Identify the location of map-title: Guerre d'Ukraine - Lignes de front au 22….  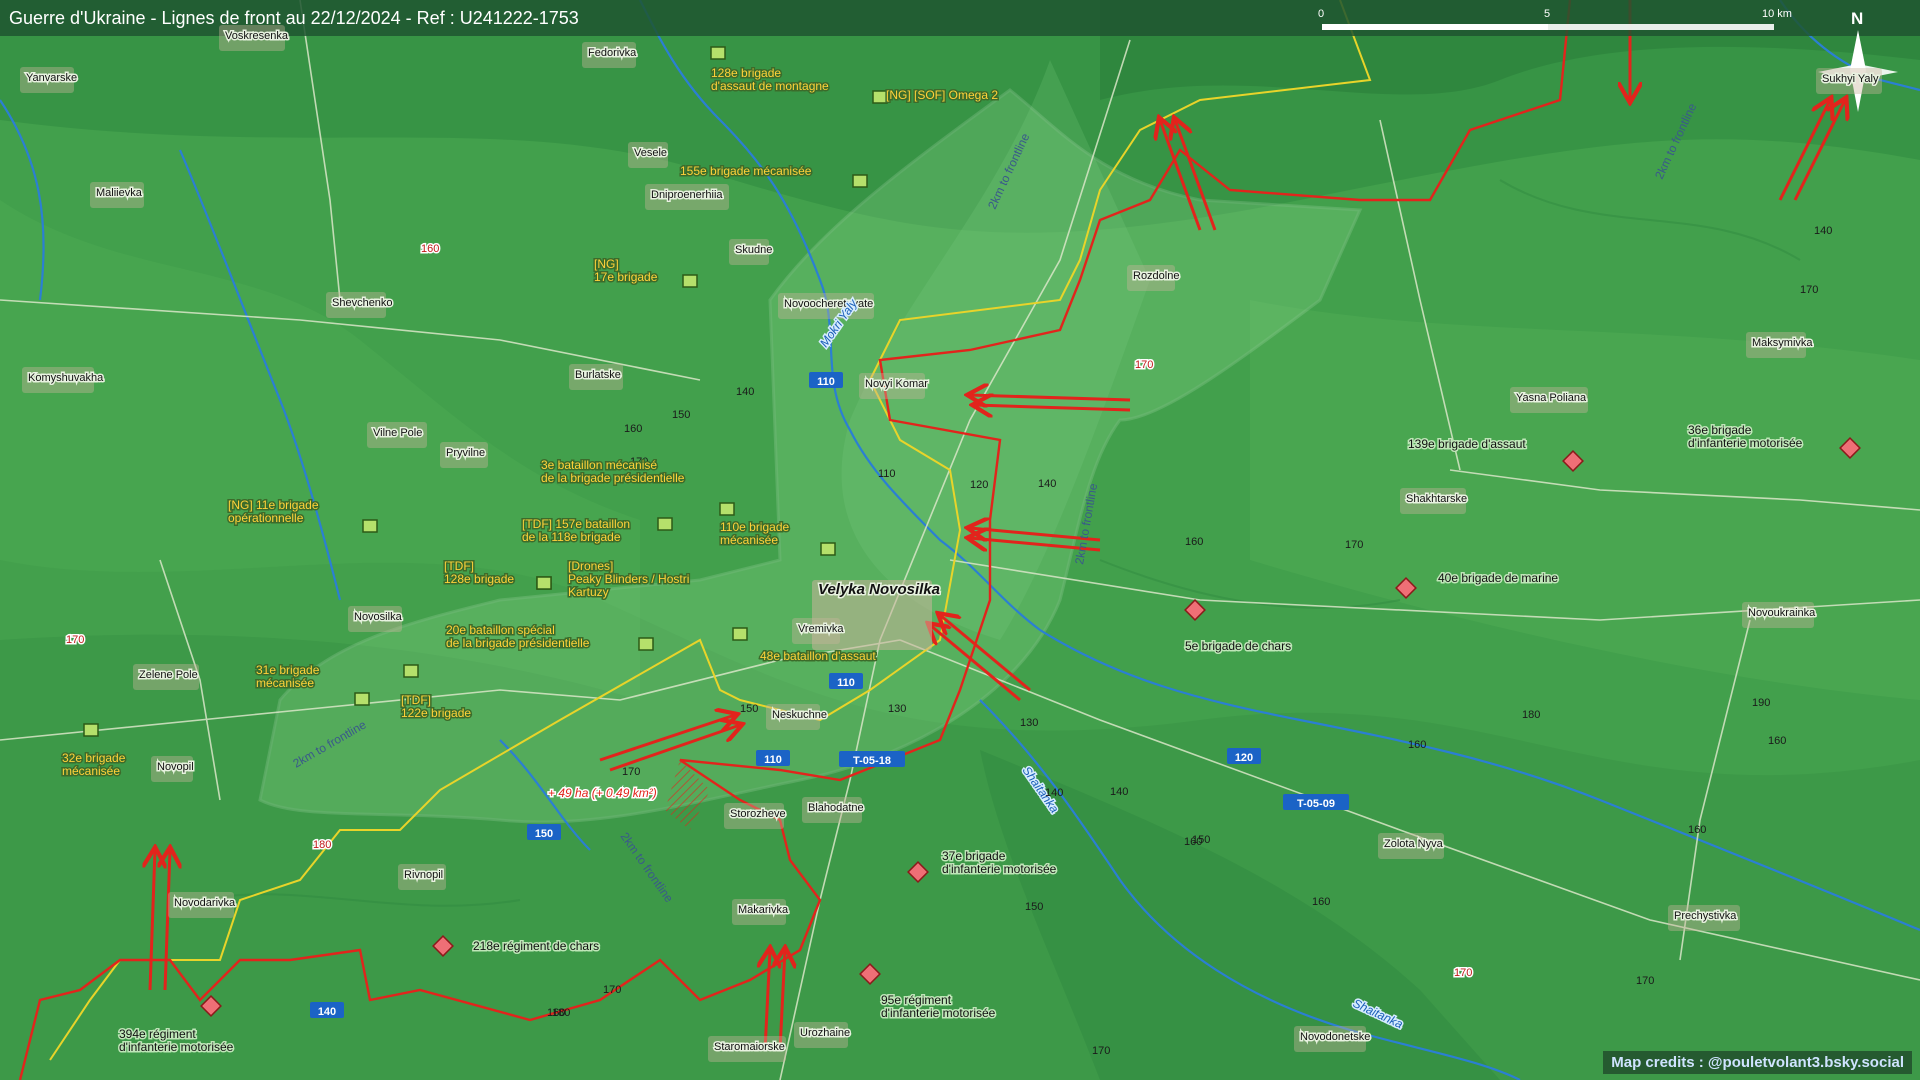
(294, 18).